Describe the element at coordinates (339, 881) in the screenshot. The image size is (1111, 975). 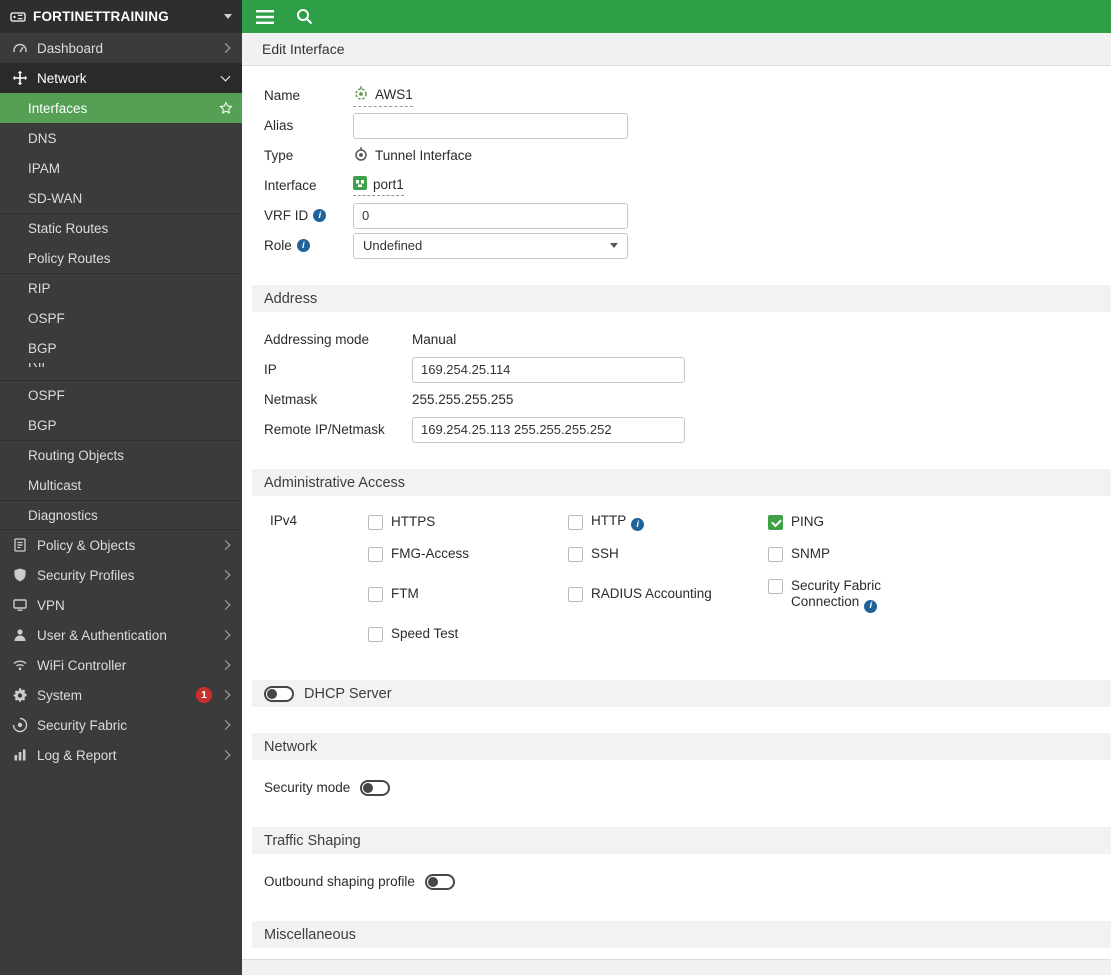
I see `outbound-shaping-label: Outbound shaping profile` at that location.